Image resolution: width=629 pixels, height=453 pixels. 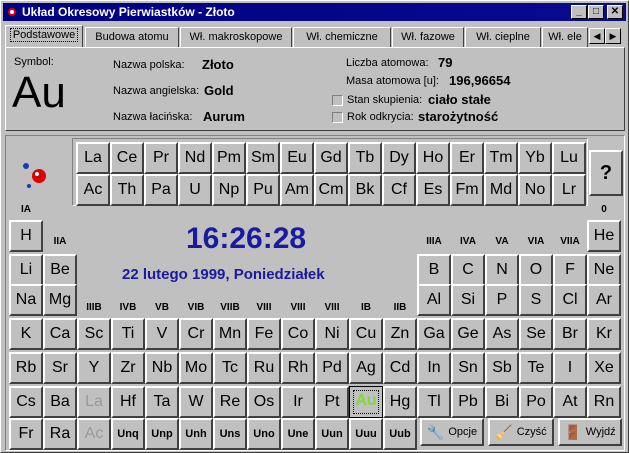 I want to click on element-mo: Mo, so click(x=196, y=368).